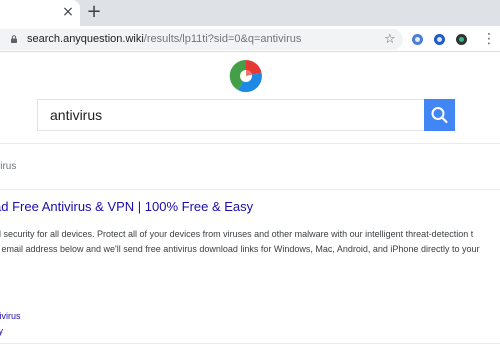  I want to click on lock-icon, so click(14, 39).